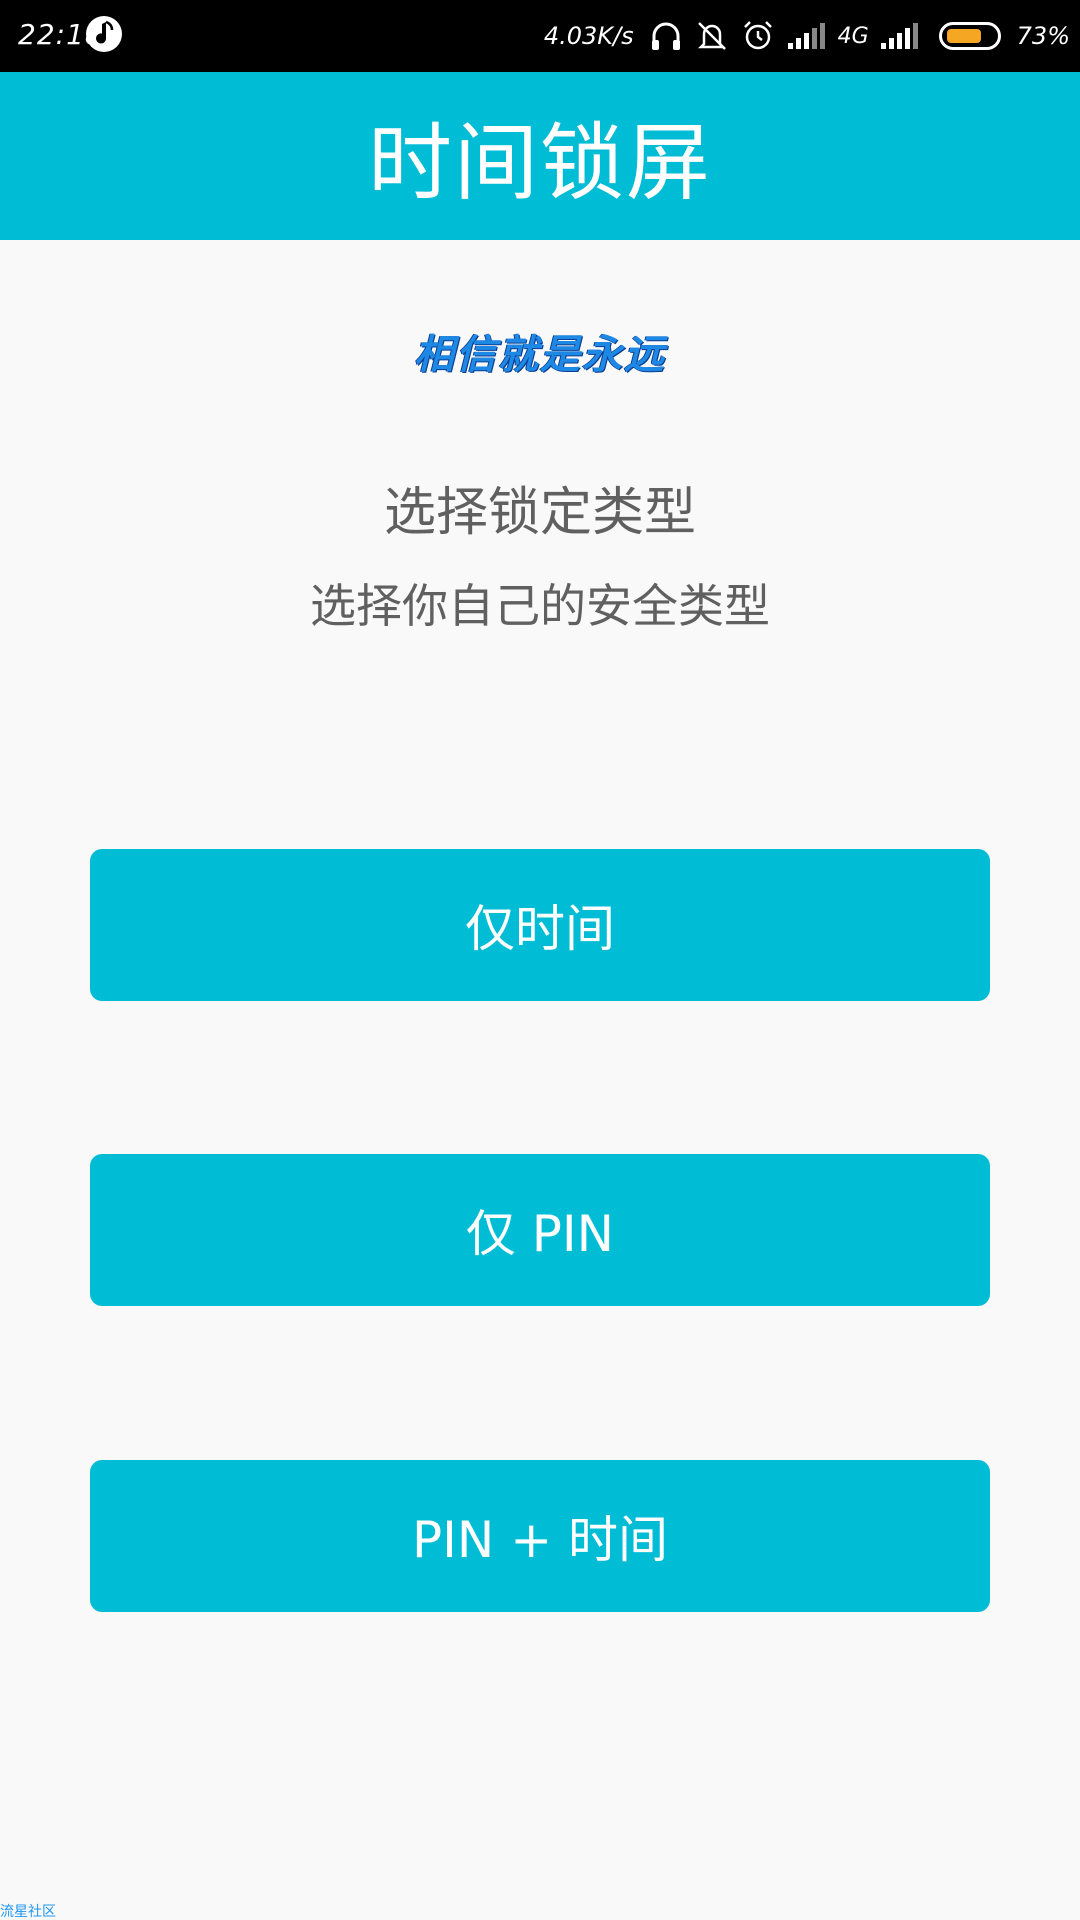 This screenshot has width=1080, height=1920. I want to click on app-header: 时间锁屏, so click(540, 156).